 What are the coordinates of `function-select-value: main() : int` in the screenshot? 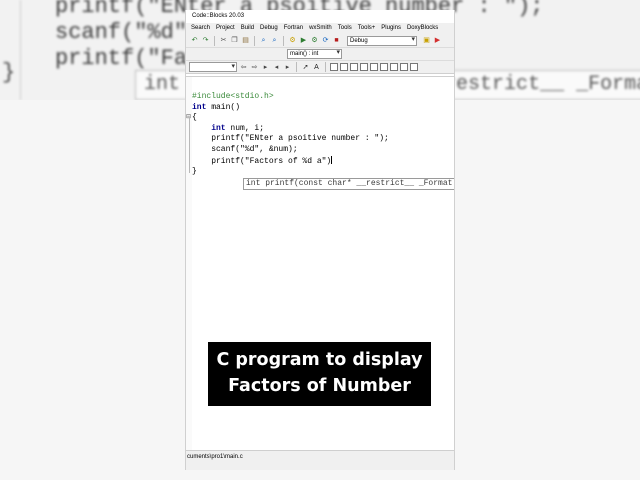 It's located at (304, 54).